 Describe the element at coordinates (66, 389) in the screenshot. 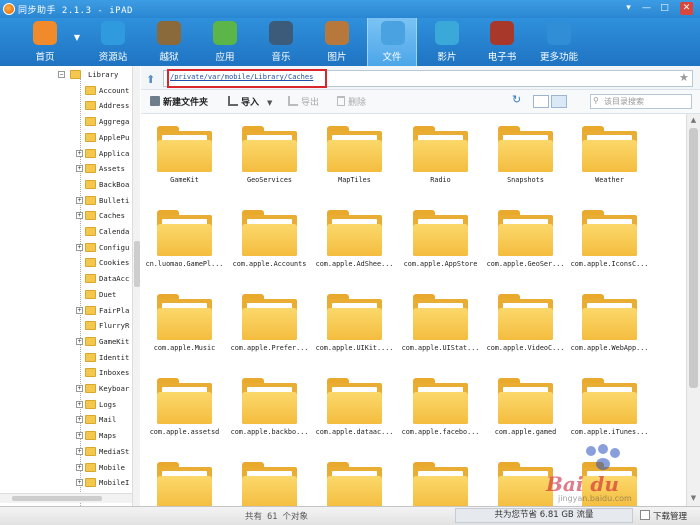

I see `tree-item: + Keyboar` at that location.